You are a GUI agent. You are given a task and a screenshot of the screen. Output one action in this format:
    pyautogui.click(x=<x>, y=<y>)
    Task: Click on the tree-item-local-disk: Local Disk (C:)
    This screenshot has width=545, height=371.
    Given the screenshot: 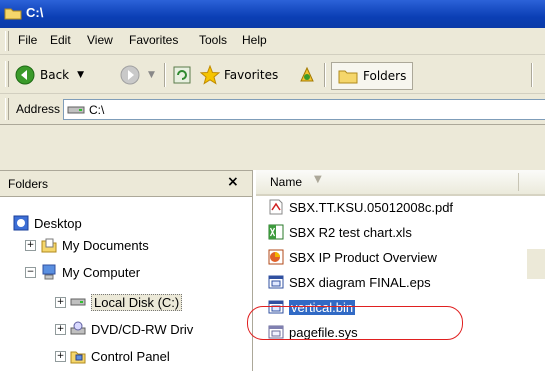 What is the action you would take?
    pyautogui.click(x=126, y=302)
    